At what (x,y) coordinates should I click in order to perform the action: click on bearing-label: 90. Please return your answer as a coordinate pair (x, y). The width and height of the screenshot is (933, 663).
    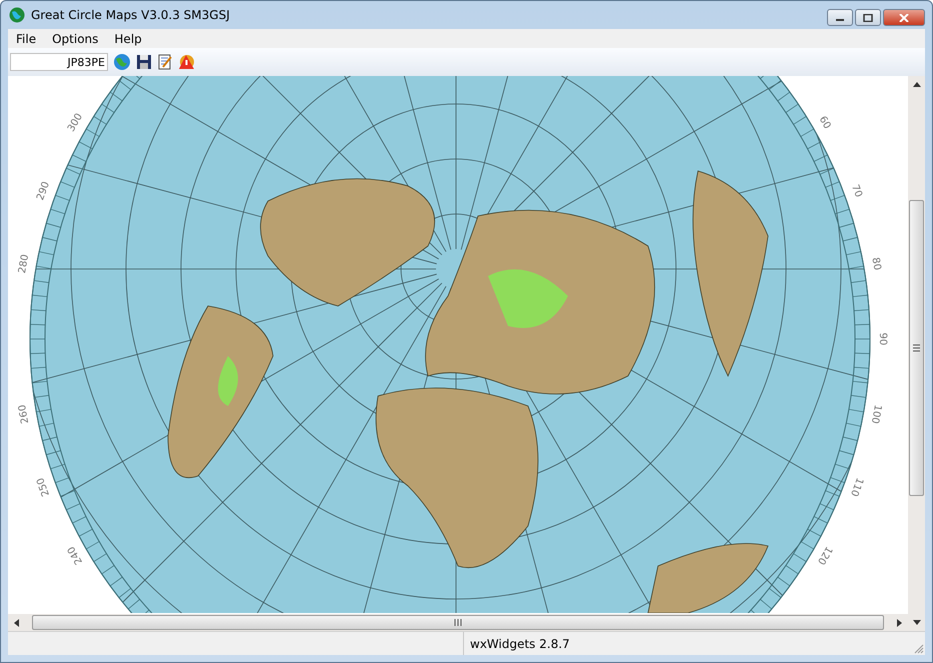
    Looking at the image, I should click on (882, 339).